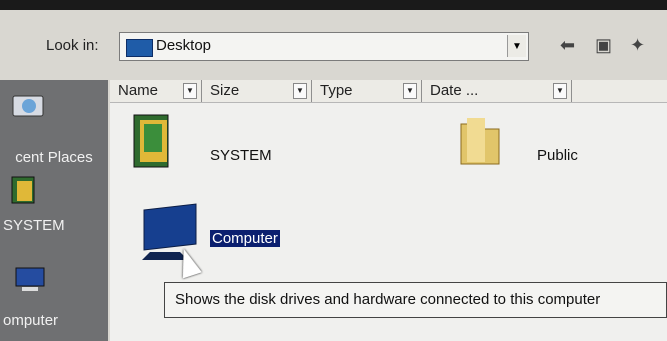  What do you see at coordinates (72, 45) in the screenshot?
I see `look-in-label: Look in:` at bounding box center [72, 45].